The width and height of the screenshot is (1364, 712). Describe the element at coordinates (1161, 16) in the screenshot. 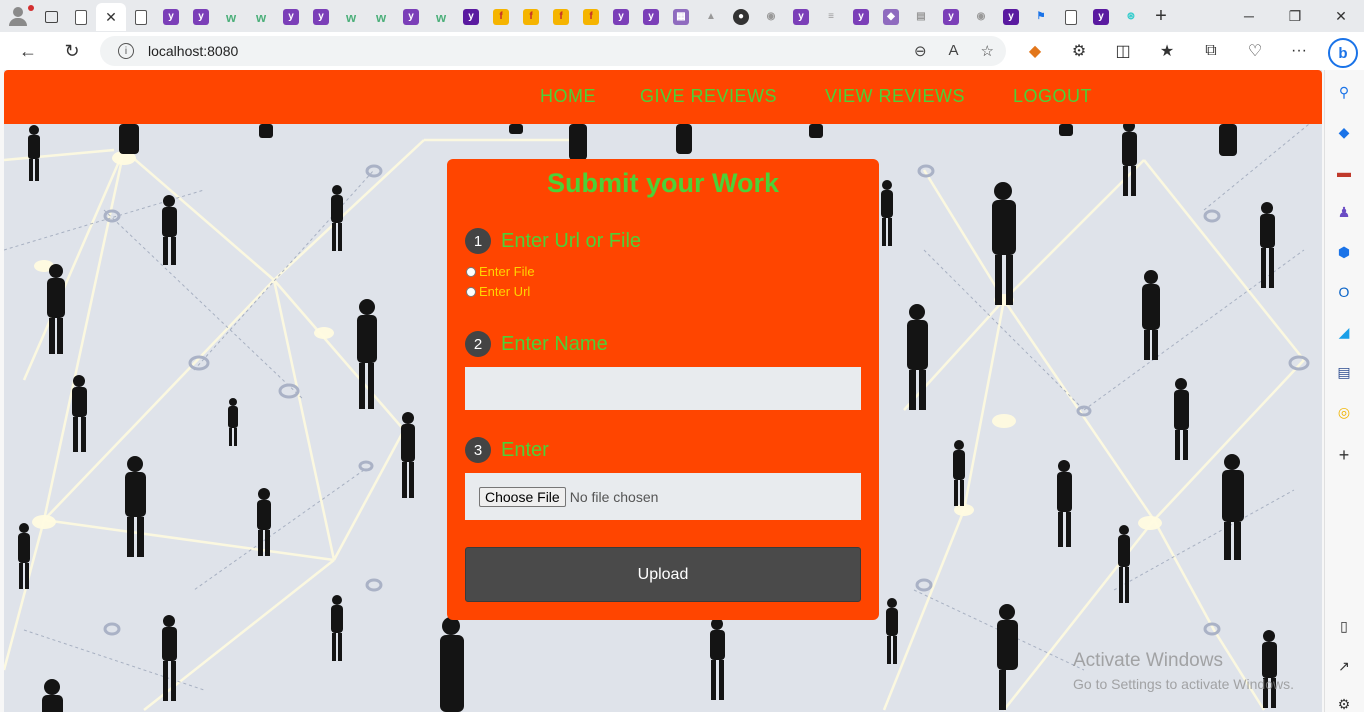

I see `new-tab-icon: +` at that location.